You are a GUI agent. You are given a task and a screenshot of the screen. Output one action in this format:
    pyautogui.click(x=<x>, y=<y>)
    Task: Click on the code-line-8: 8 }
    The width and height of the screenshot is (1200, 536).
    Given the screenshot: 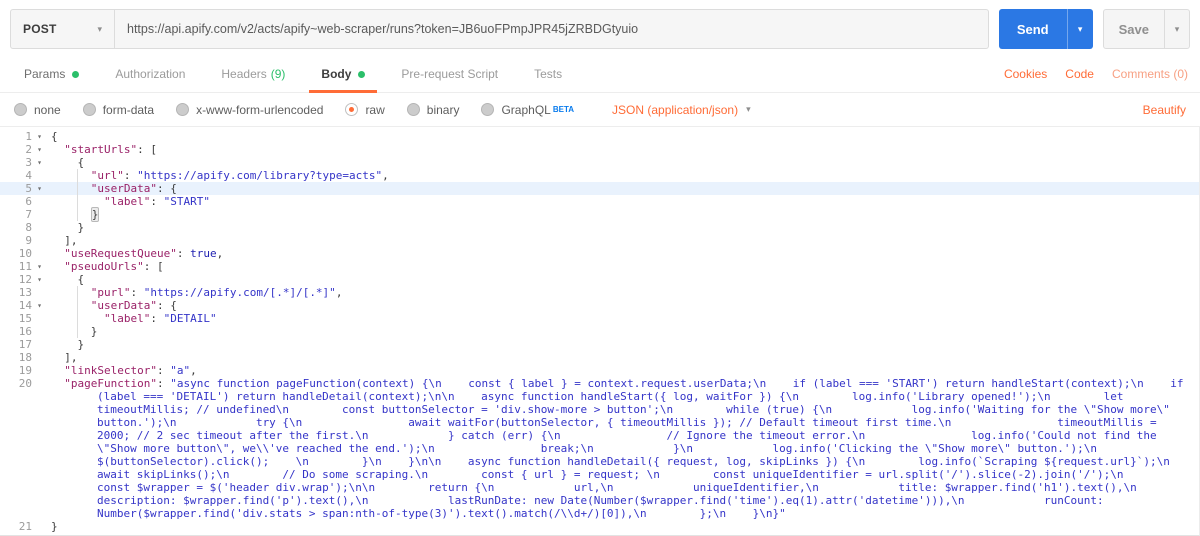 What is the action you would take?
    pyautogui.click(x=599, y=227)
    